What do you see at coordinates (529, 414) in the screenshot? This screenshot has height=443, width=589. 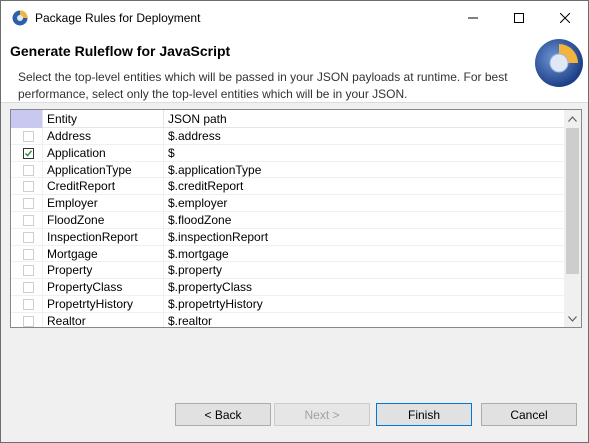 I see `cancel-button: Cancel` at bounding box center [529, 414].